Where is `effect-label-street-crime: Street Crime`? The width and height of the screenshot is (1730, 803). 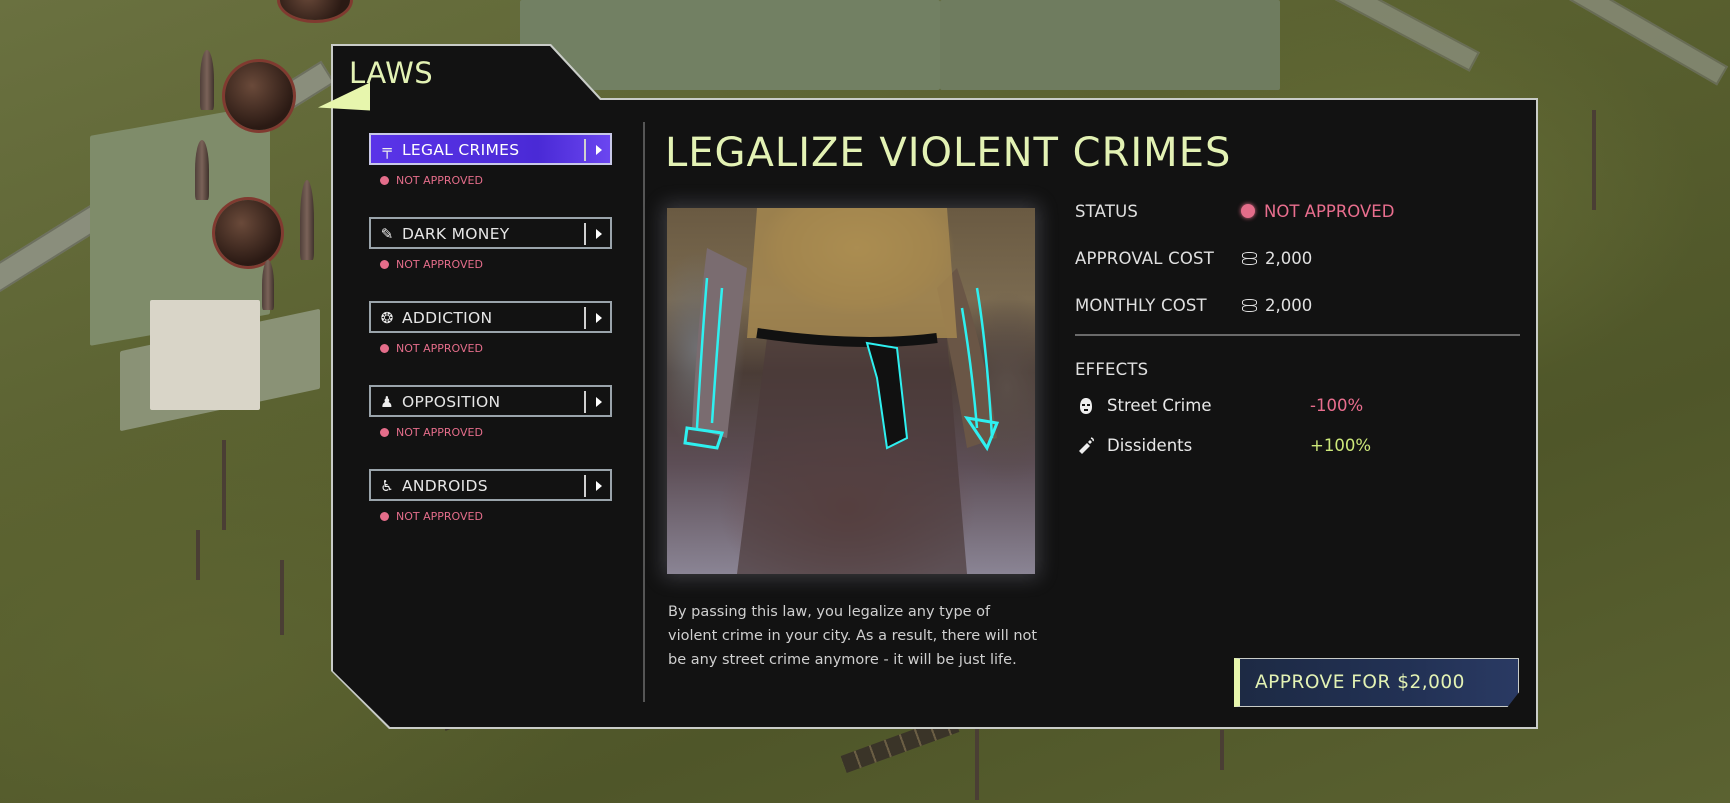
effect-label-street-crime: Street Crime is located at coordinates (1159, 405).